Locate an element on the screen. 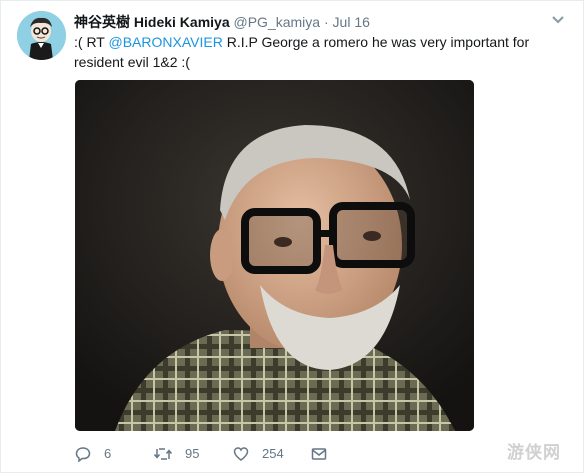 This screenshot has width=584, height=473. display-name: 神谷英樹 Hideki Kamiya is located at coordinates (152, 22).